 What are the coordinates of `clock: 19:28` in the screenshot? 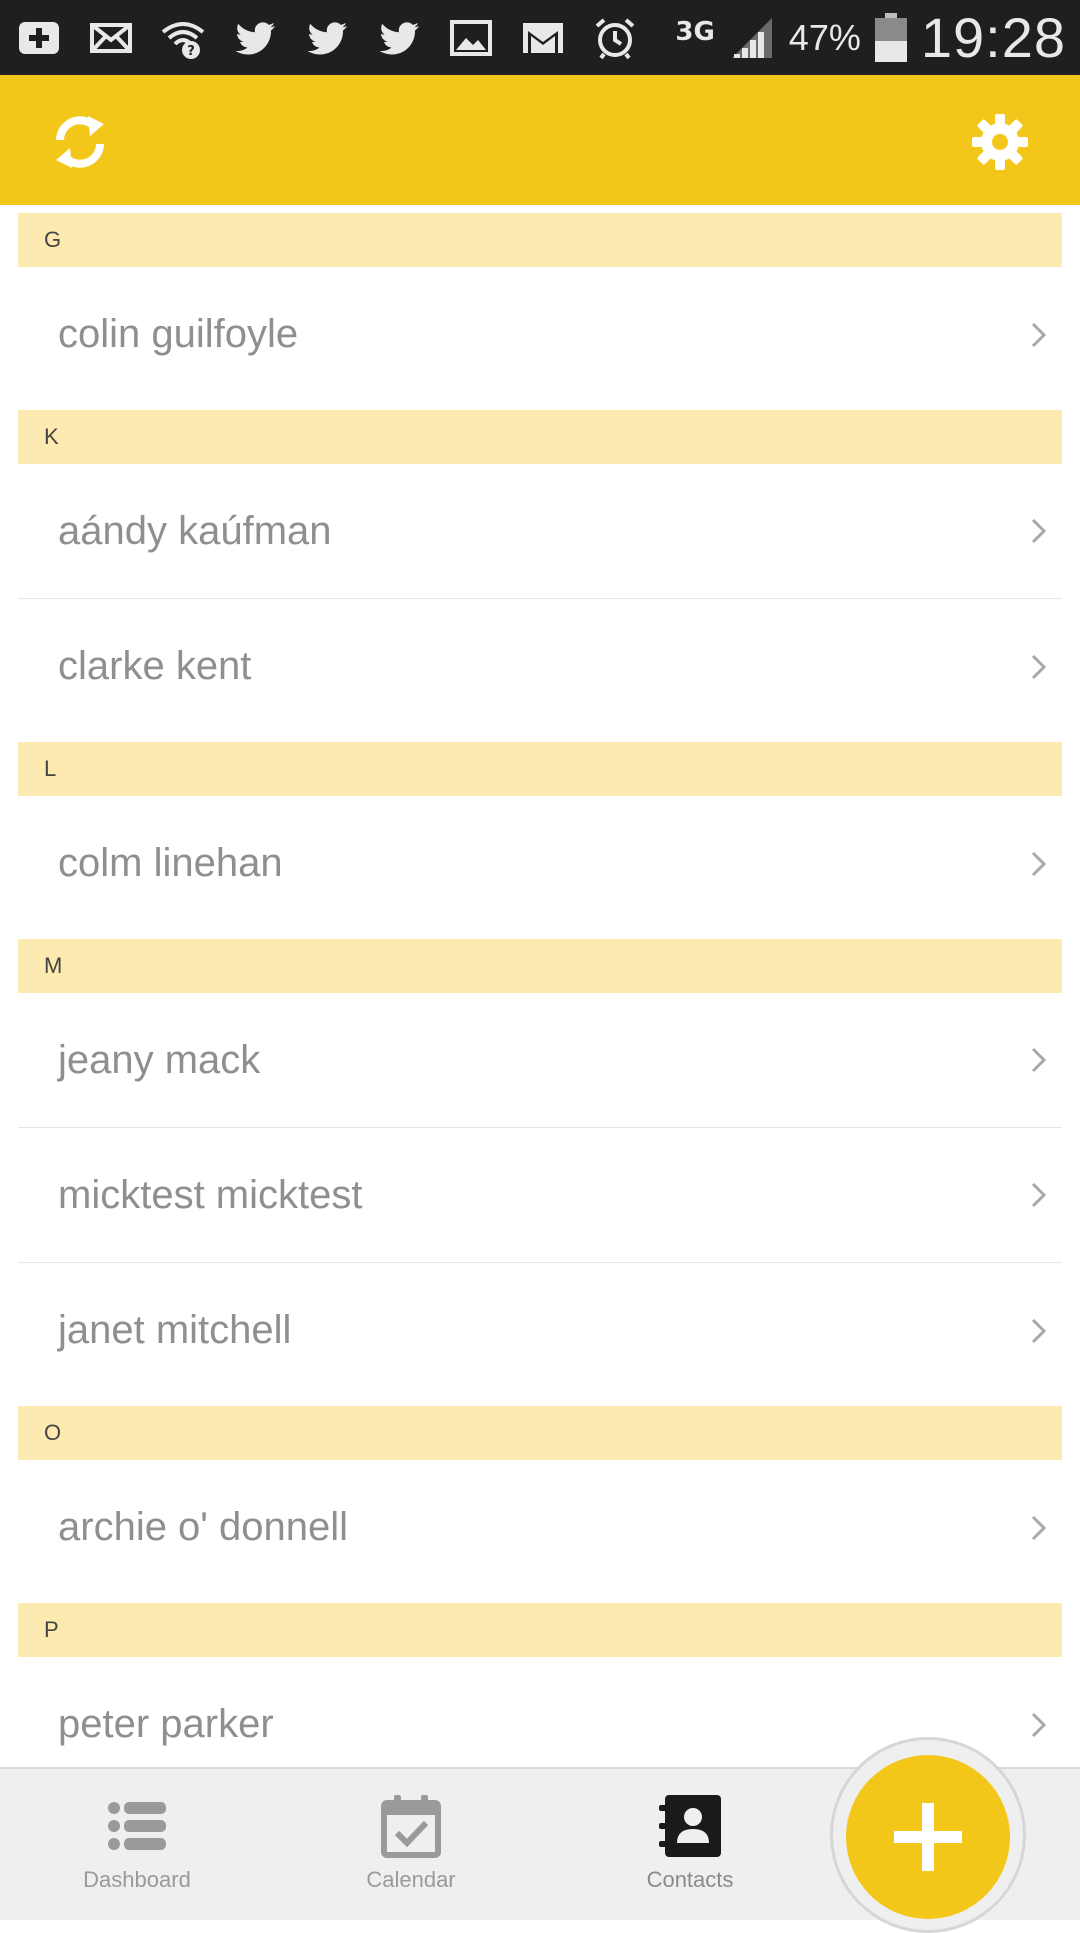 It's located at (993, 37).